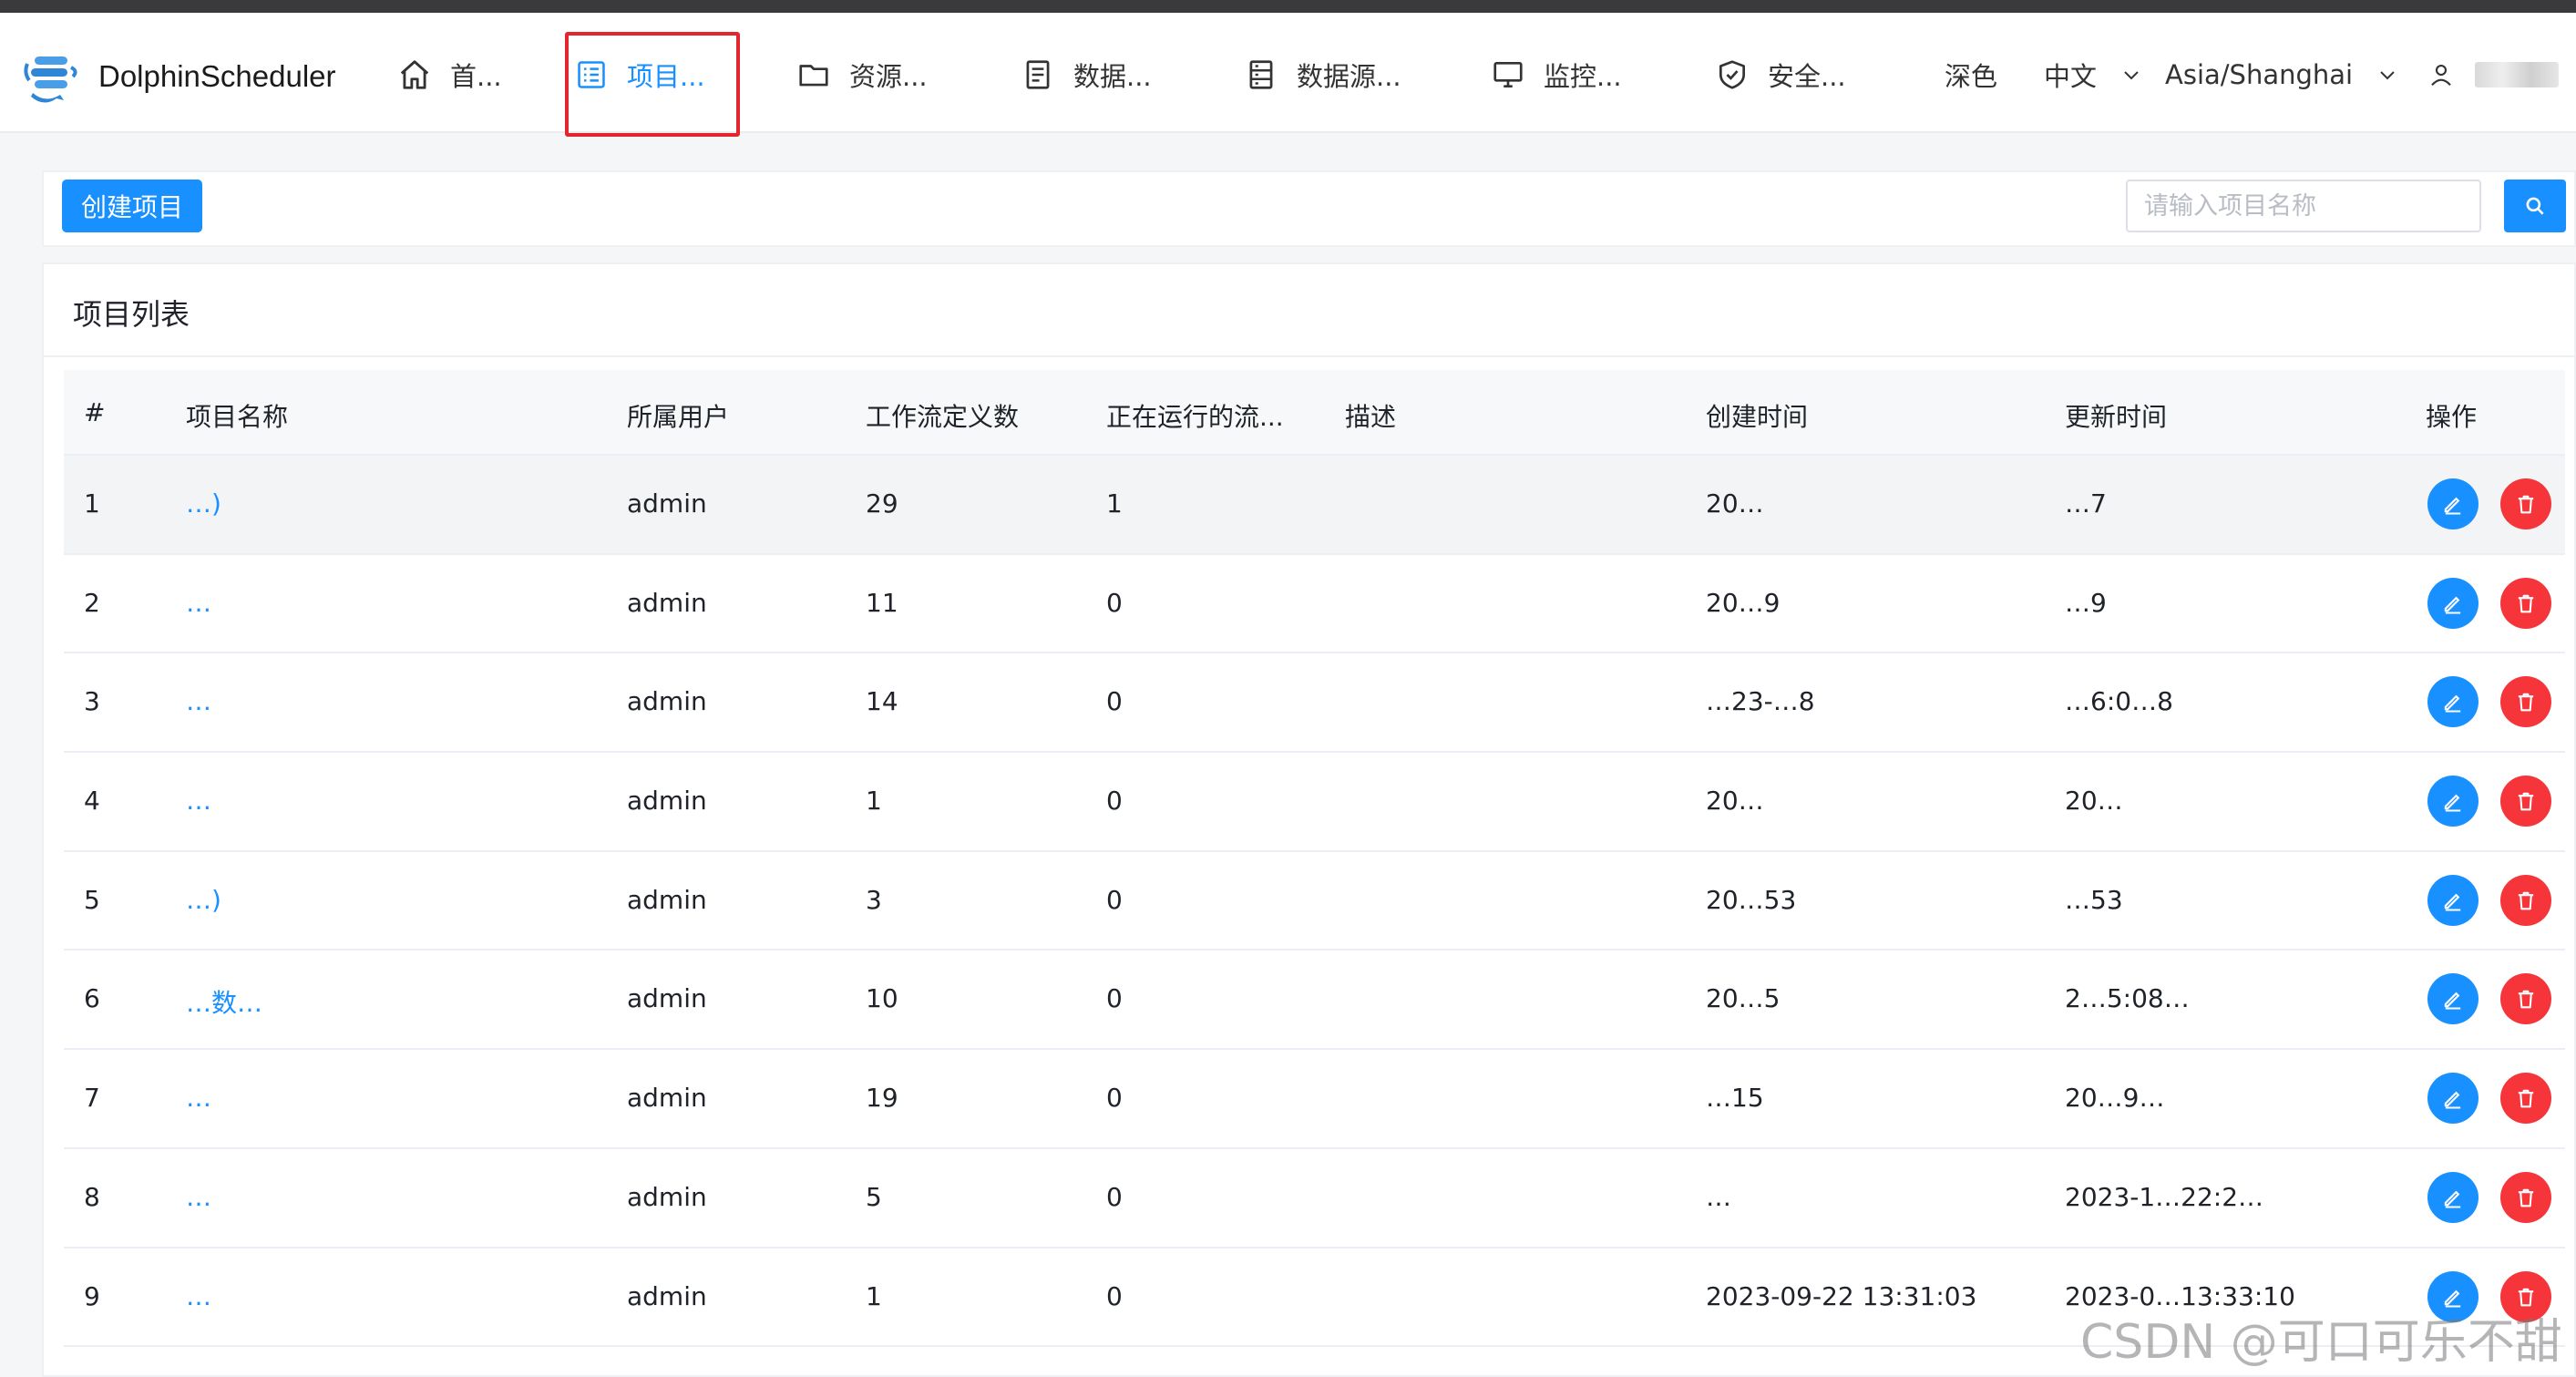 The width and height of the screenshot is (2576, 1377). I want to click on row-index: 1, so click(92, 503).